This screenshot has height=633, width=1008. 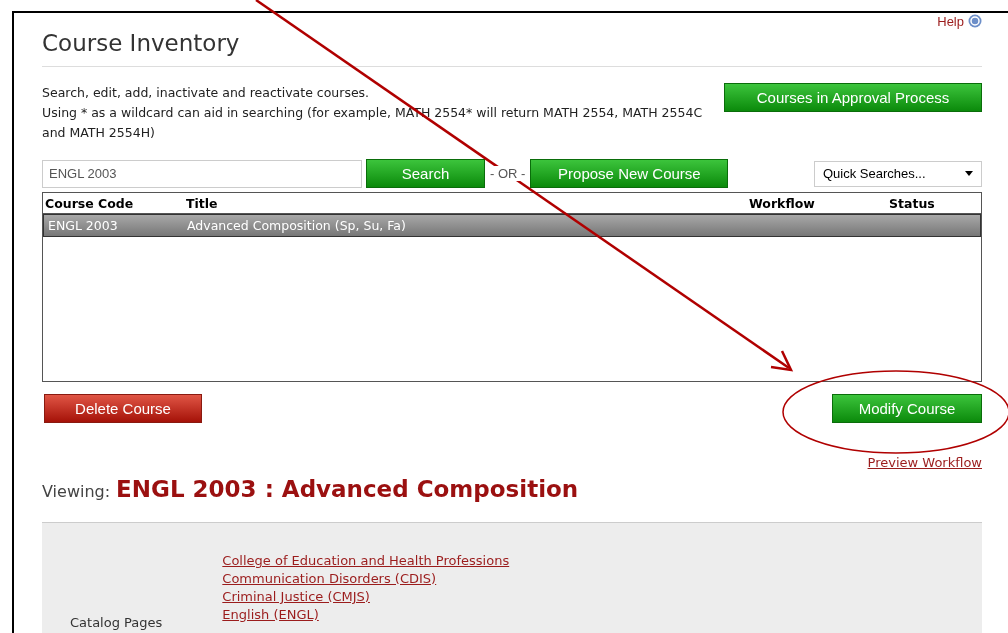 What do you see at coordinates (912, 203) in the screenshot?
I see `column-header: Status` at bounding box center [912, 203].